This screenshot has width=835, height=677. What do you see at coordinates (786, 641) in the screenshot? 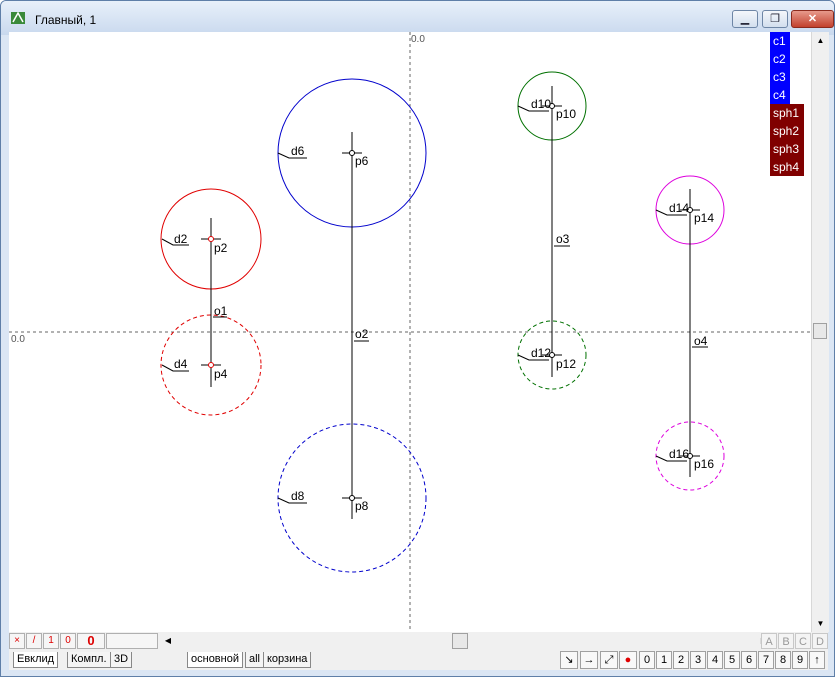
I see `view-b-button: B` at bounding box center [786, 641].